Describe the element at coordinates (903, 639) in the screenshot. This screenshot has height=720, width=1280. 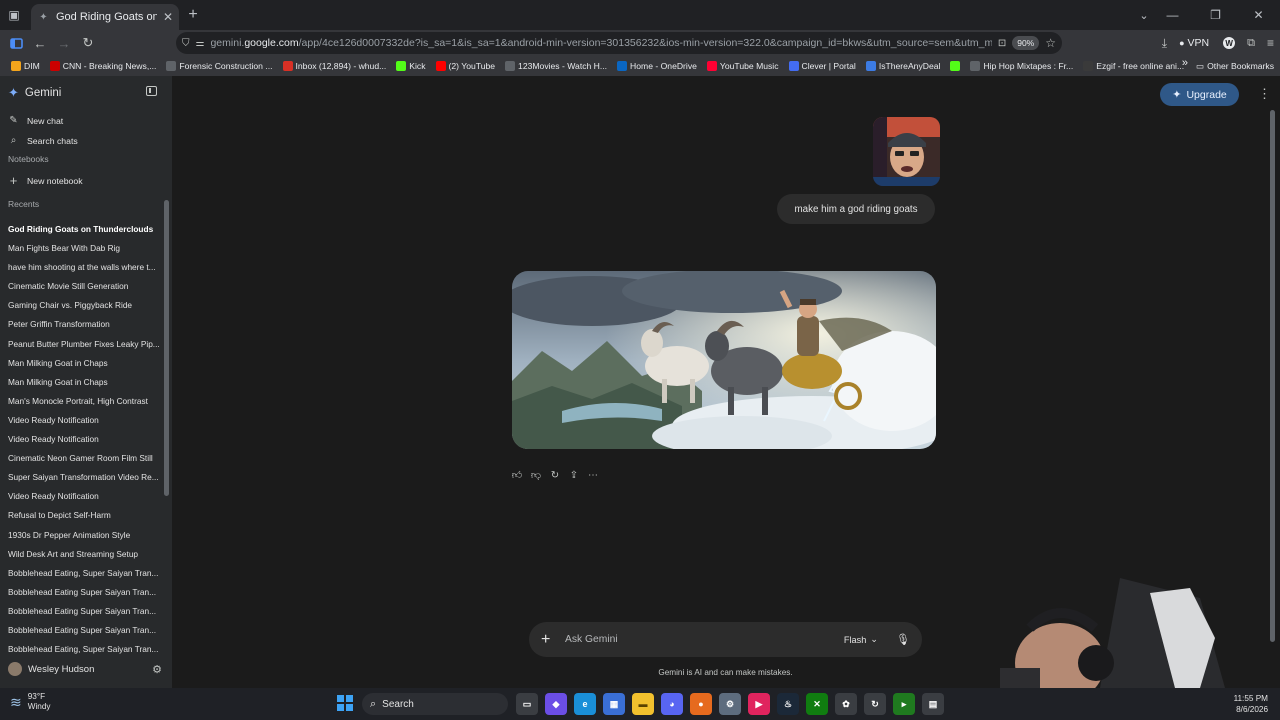
I see `microphone-icon: 🎙︎` at that location.